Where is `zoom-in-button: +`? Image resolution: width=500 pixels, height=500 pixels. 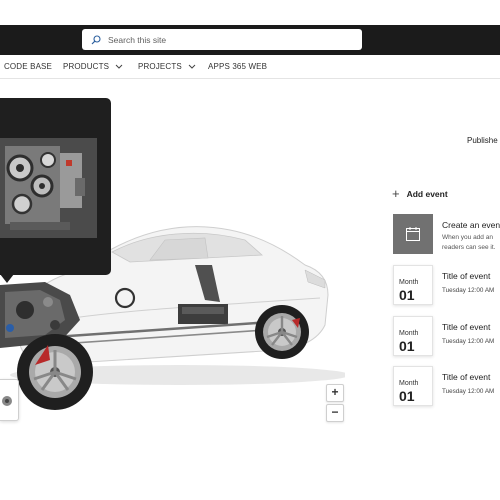 zoom-in-button: + is located at coordinates (335, 393).